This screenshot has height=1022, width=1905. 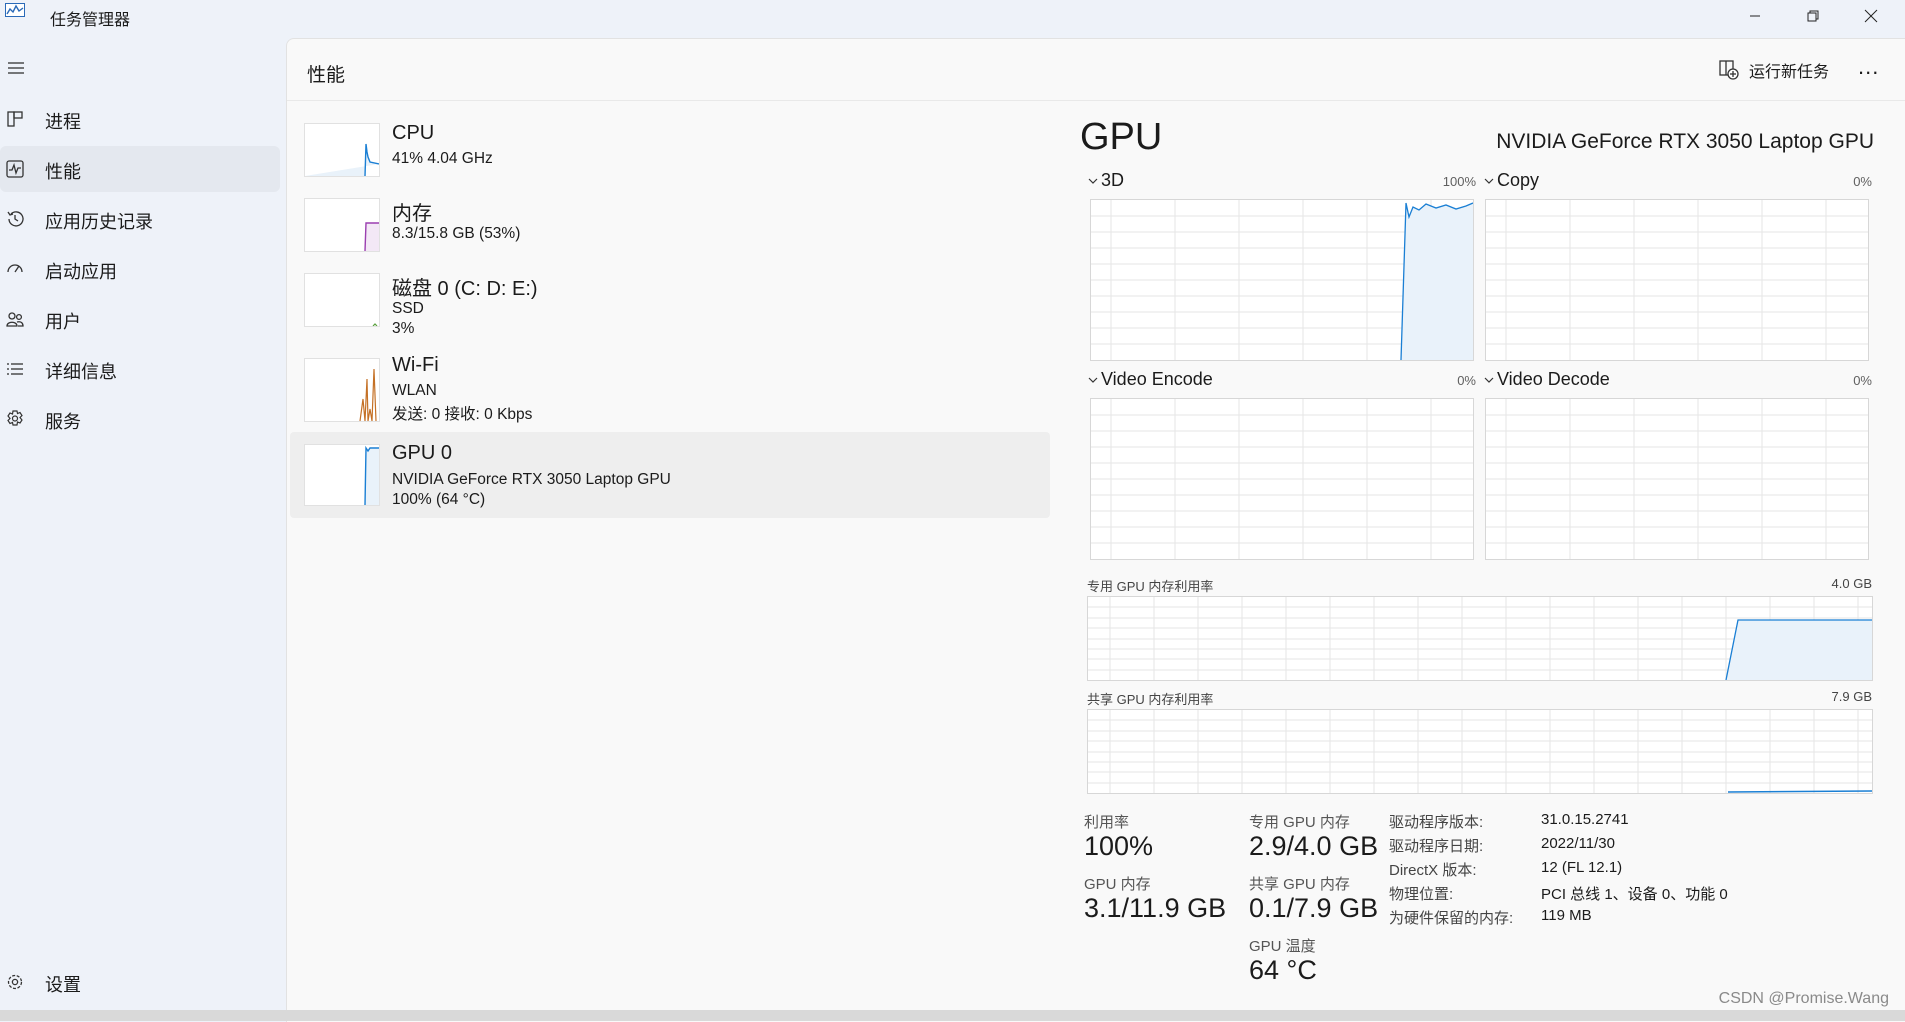 I want to click on restore-icon, so click(x=1813, y=16).